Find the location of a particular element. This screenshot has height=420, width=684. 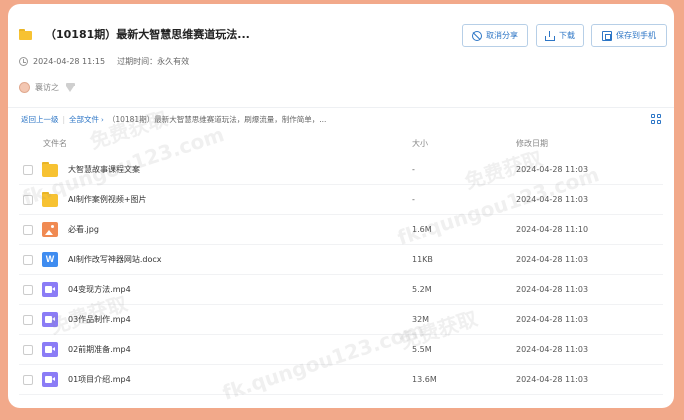

save-to-phone-button: 保存到手机 is located at coordinates (629, 35).